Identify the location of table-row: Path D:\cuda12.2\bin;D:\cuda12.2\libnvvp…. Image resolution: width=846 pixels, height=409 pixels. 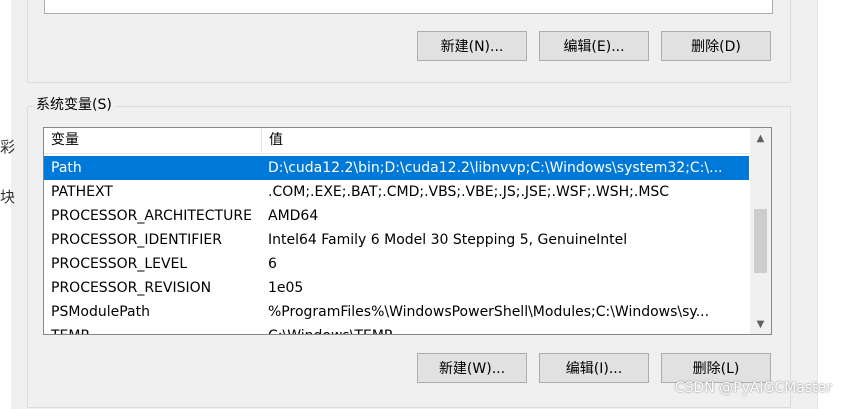
(396, 168).